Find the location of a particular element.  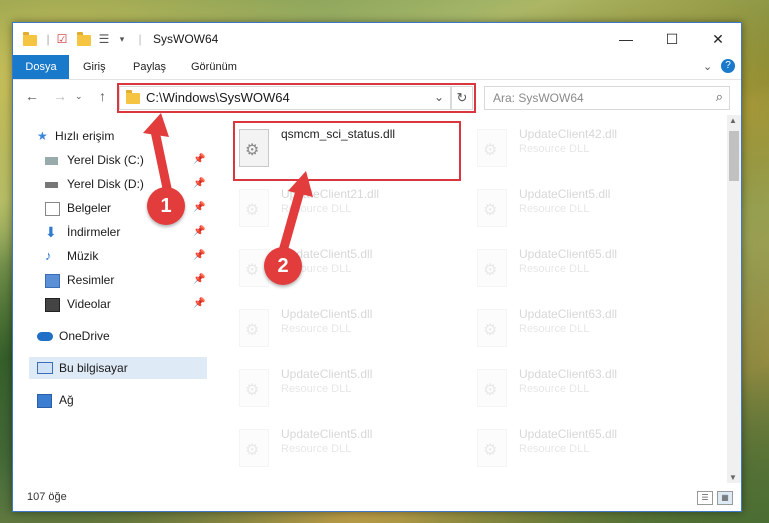

sidebar-item-label: Belgeler is located at coordinates (89, 208).